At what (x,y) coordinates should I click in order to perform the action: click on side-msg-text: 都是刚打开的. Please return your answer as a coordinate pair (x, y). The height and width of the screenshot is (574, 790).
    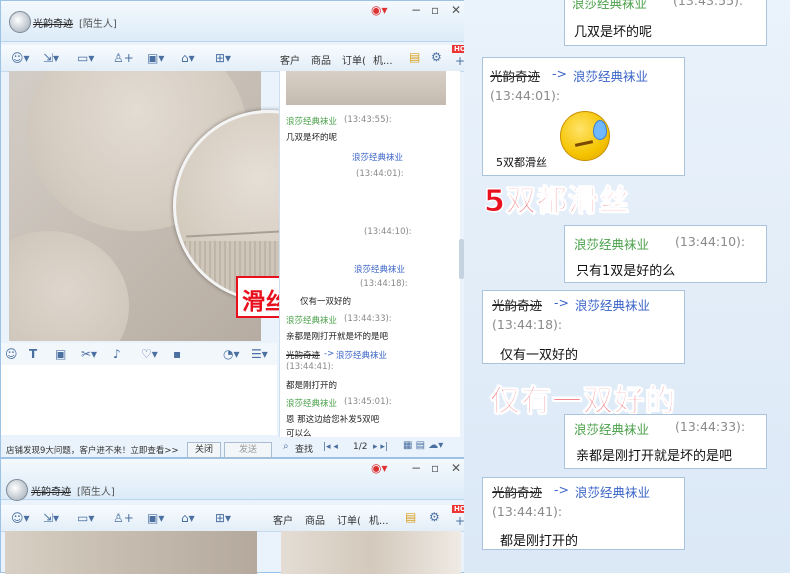
    Looking at the image, I should click on (312, 386).